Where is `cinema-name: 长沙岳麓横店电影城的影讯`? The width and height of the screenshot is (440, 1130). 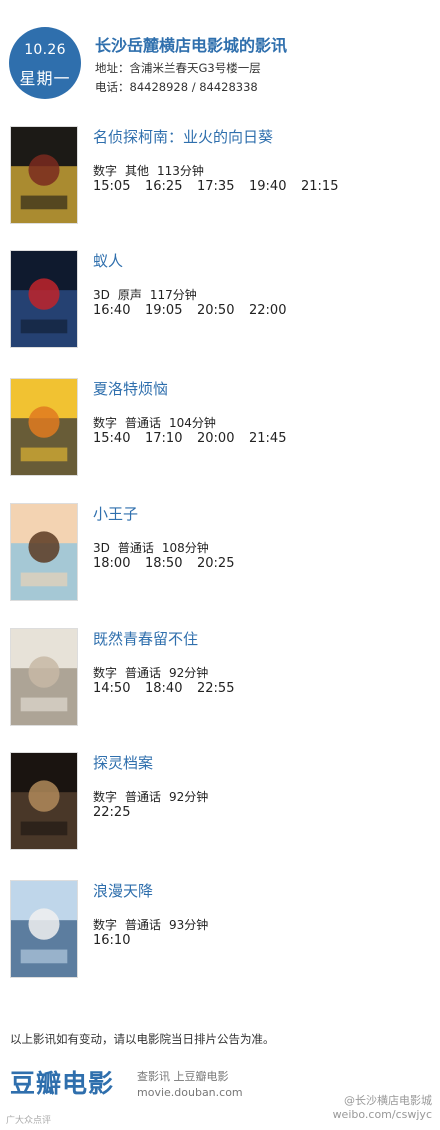 cinema-name: 长沙岳麓横店电影城的影讯 is located at coordinates (191, 45).